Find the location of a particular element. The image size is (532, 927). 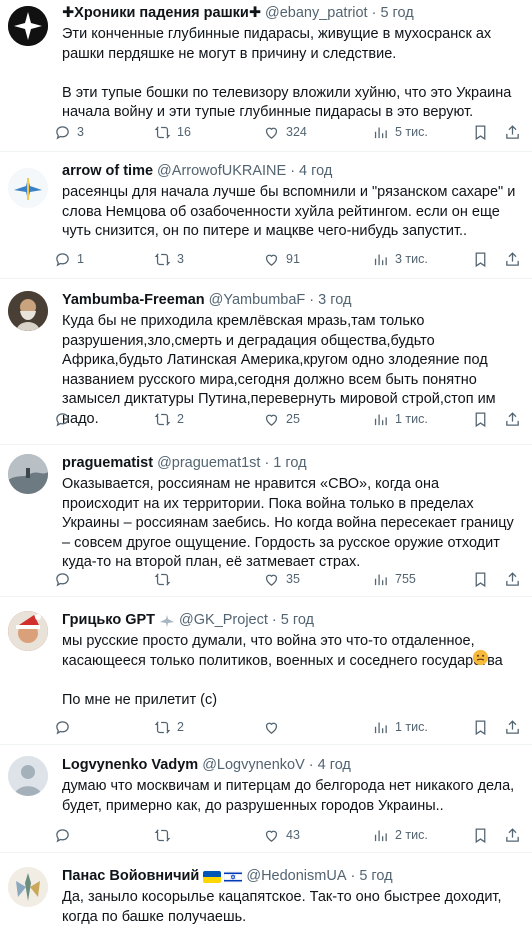

views-button: 2 тис. is located at coordinates (400, 835).